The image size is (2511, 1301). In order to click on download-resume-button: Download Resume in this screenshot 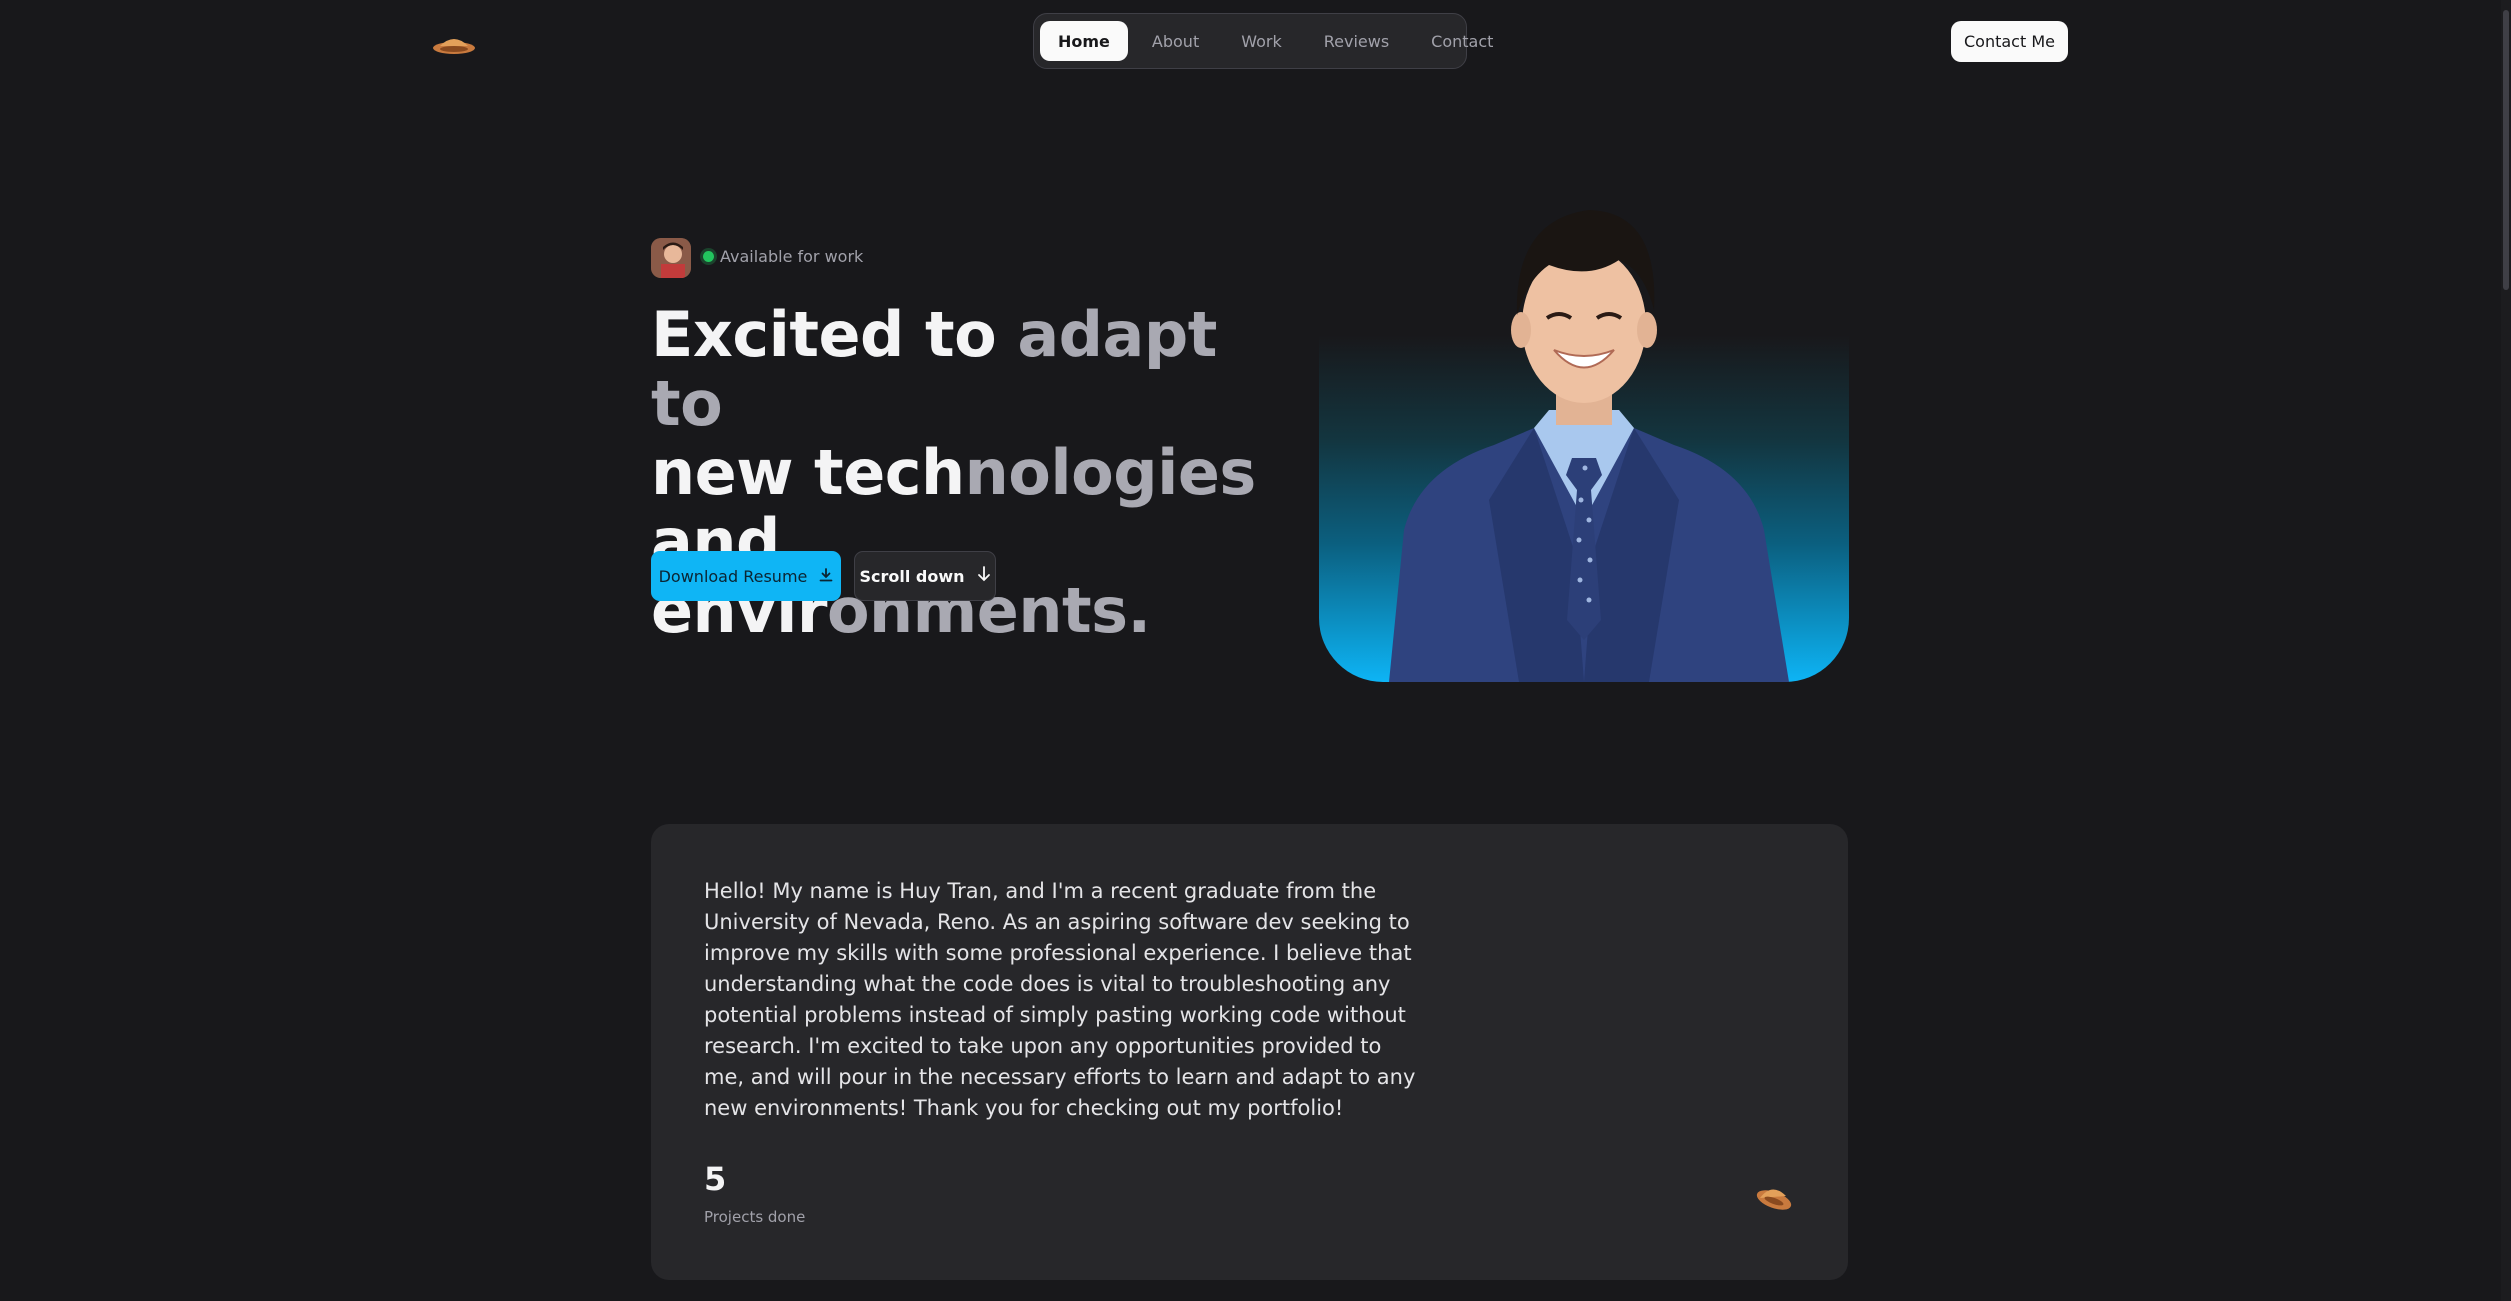, I will do `click(746, 576)`.